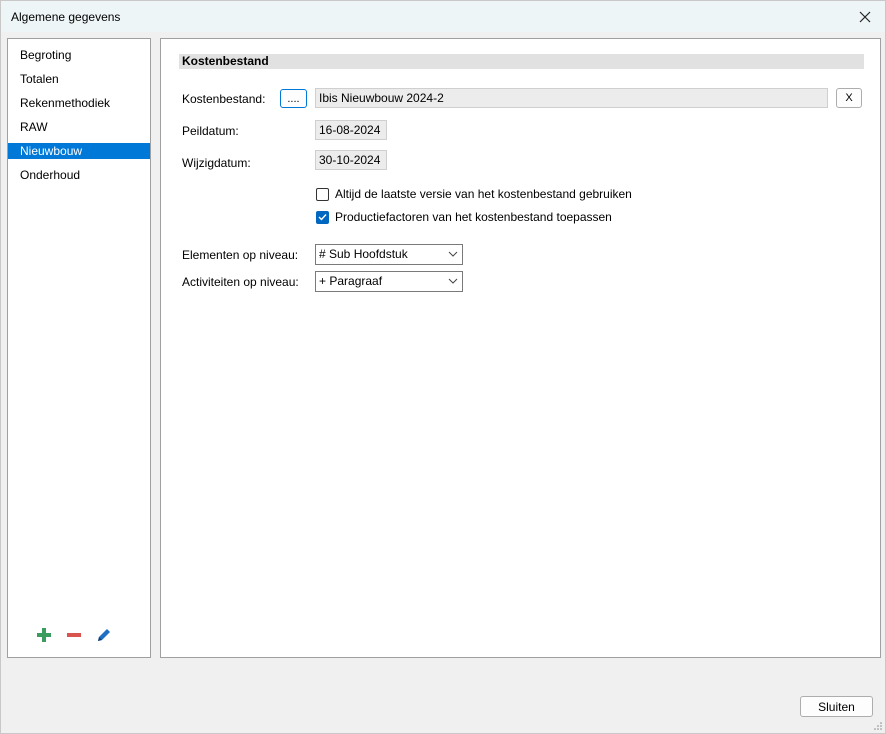 This screenshot has height=734, width=886. I want to click on elementen-value: # Sub Hoofdstuk, so click(363, 254).